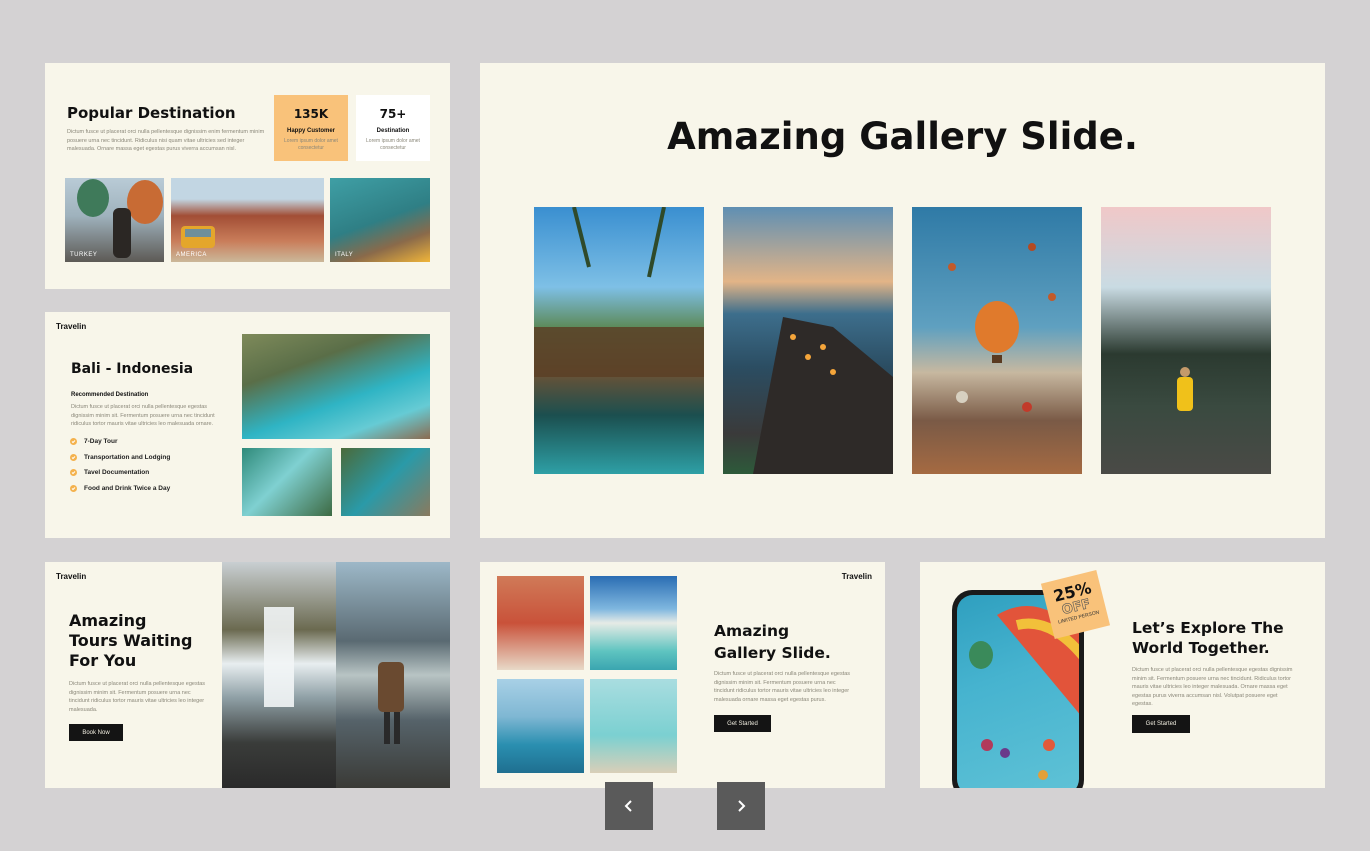 The width and height of the screenshot is (1370, 851). What do you see at coordinates (385, 482) in the screenshot?
I see `photo-bali-pool` at bounding box center [385, 482].